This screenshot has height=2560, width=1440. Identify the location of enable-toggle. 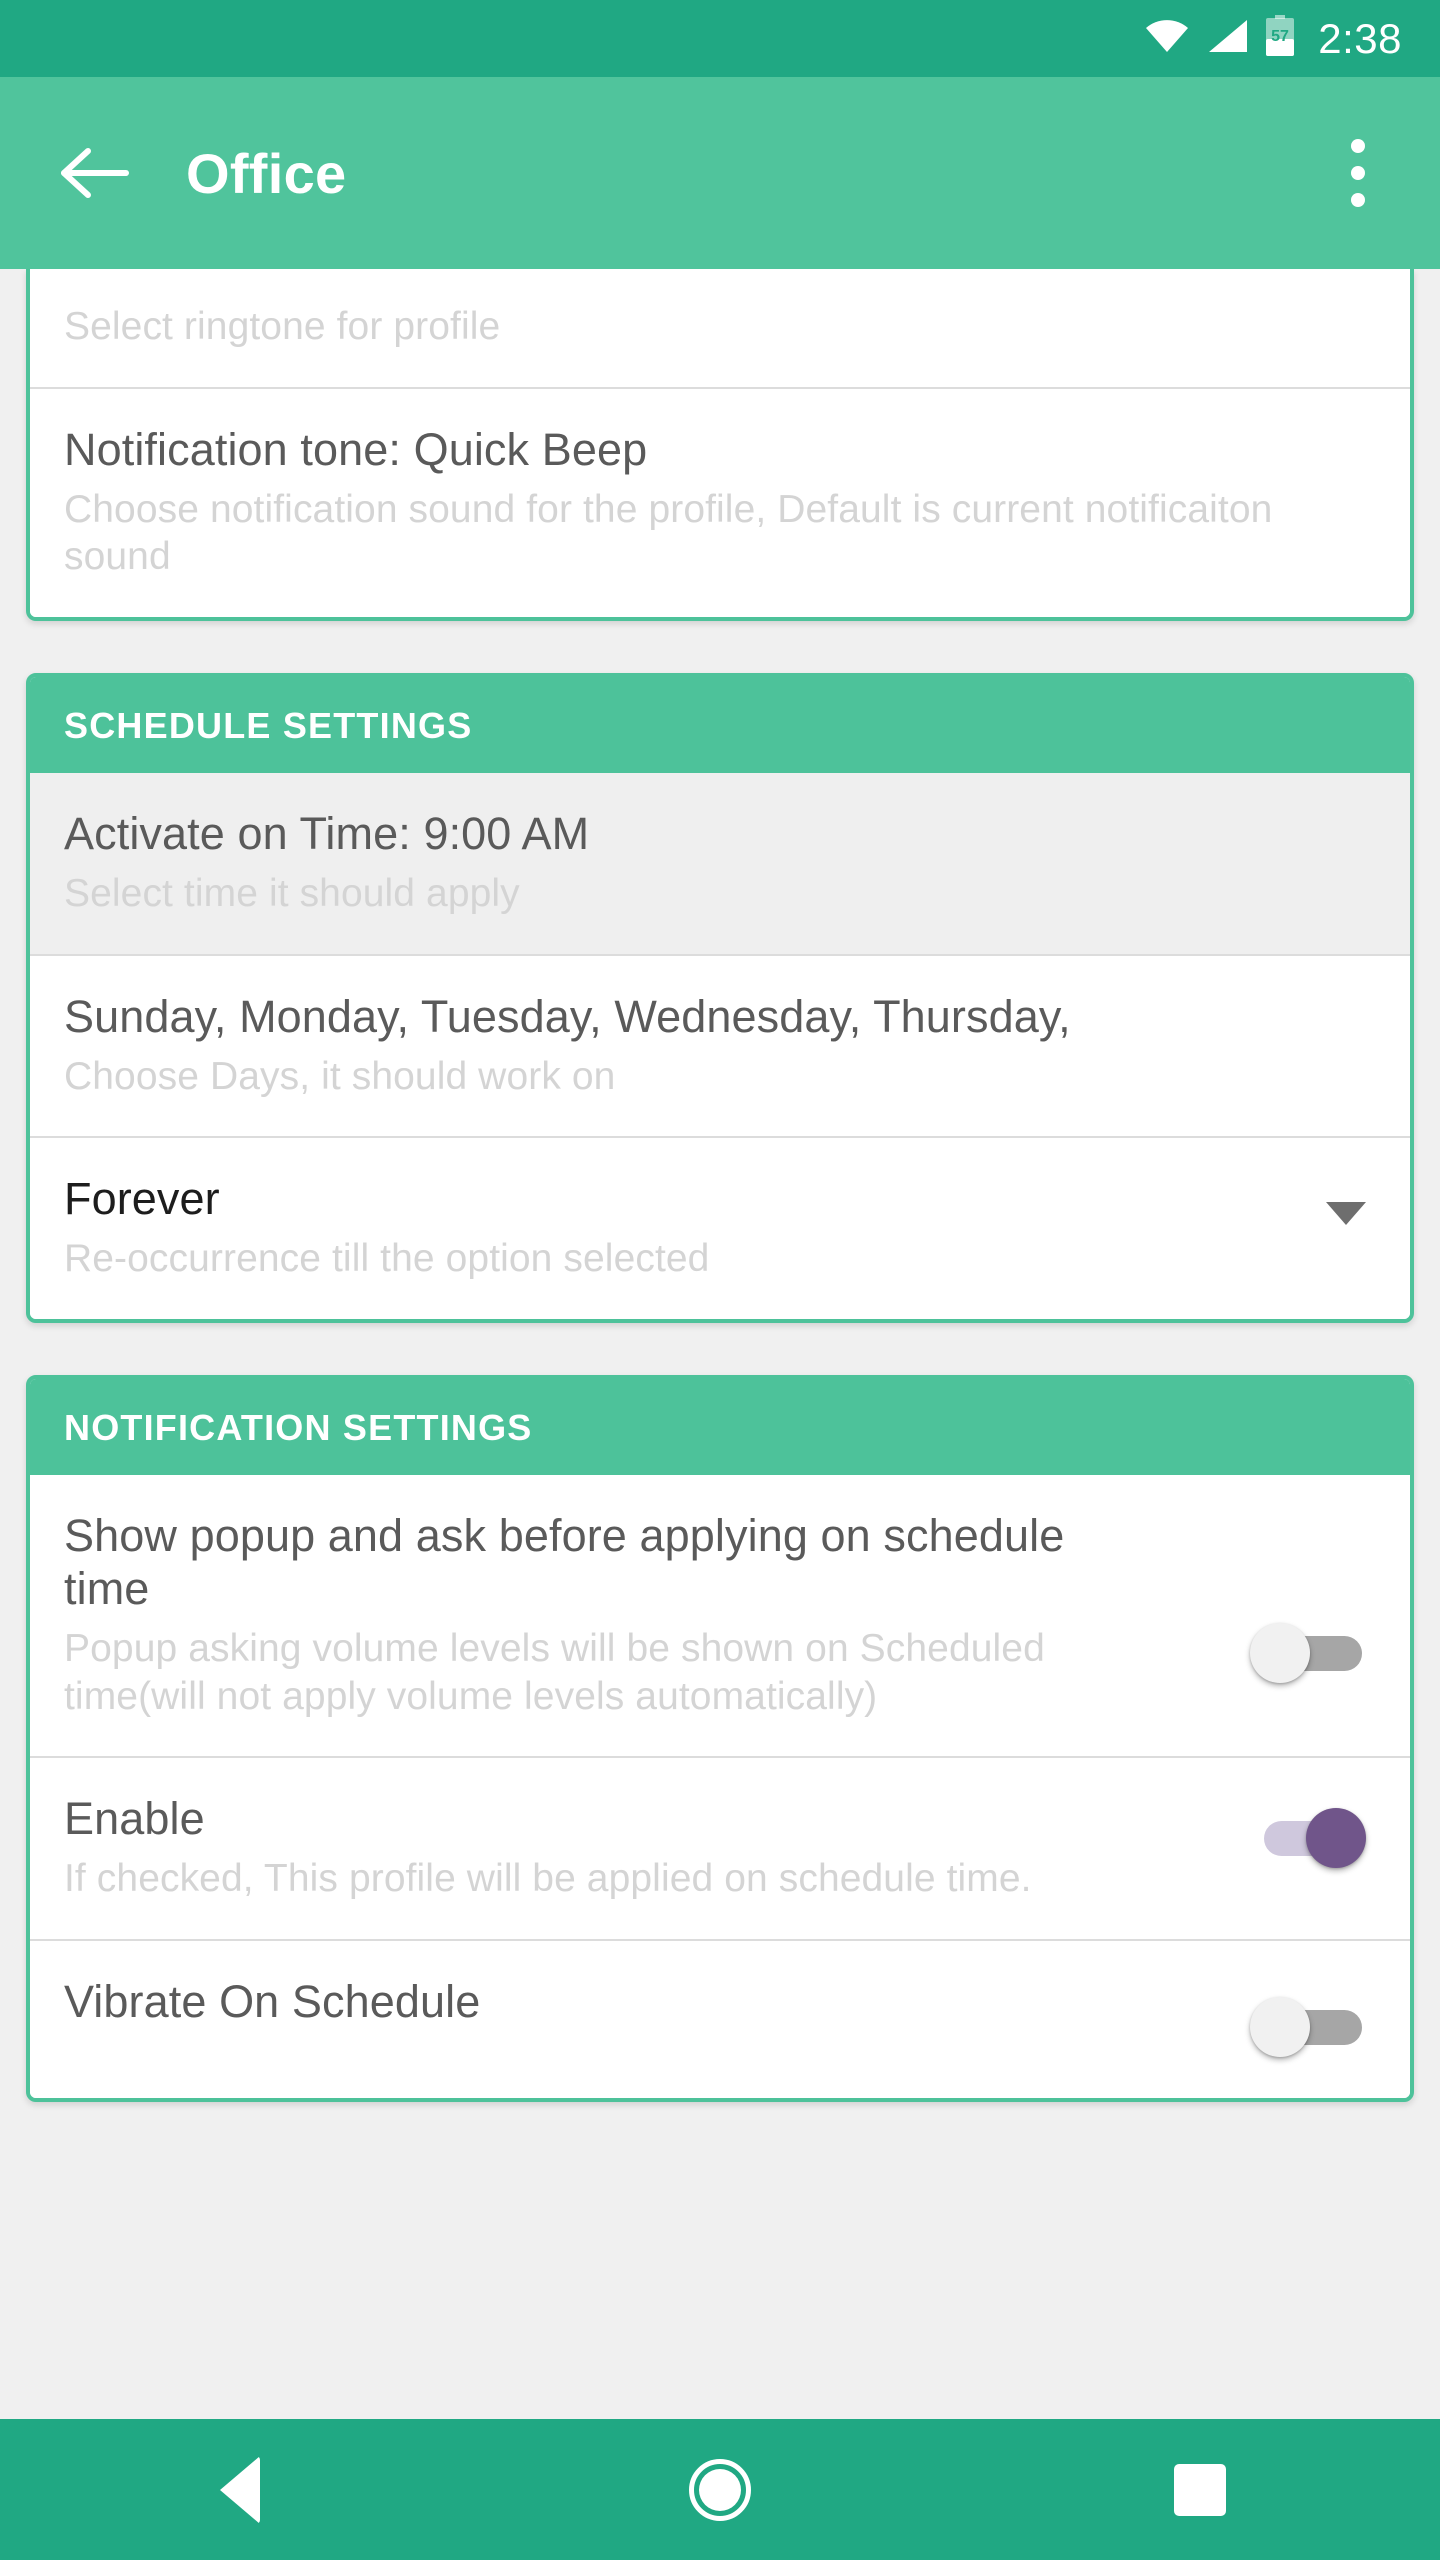
(1308, 1838).